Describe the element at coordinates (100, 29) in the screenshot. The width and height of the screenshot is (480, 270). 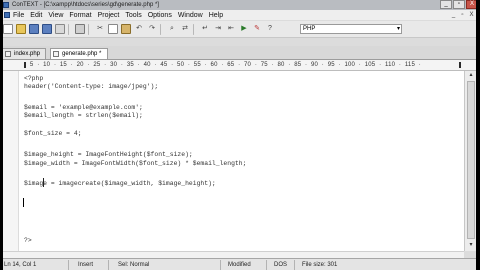
I see `cut-icon: ✂` at that location.